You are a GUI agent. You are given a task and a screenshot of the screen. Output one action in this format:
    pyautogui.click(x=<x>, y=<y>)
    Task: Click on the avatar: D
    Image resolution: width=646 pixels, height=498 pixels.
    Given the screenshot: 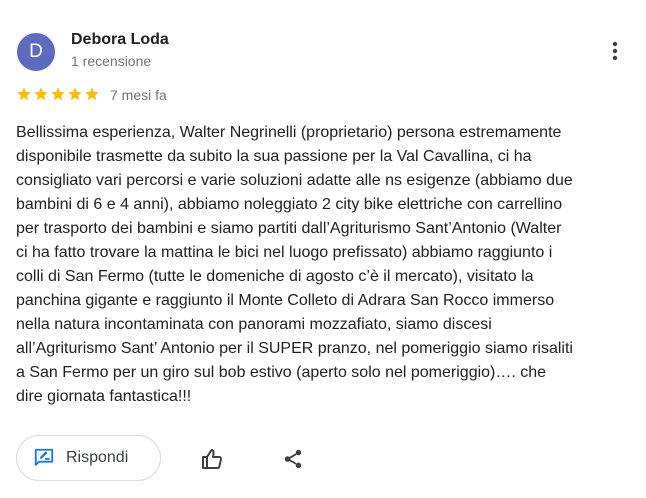 What is the action you would take?
    pyautogui.click(x=36, y=52)
    